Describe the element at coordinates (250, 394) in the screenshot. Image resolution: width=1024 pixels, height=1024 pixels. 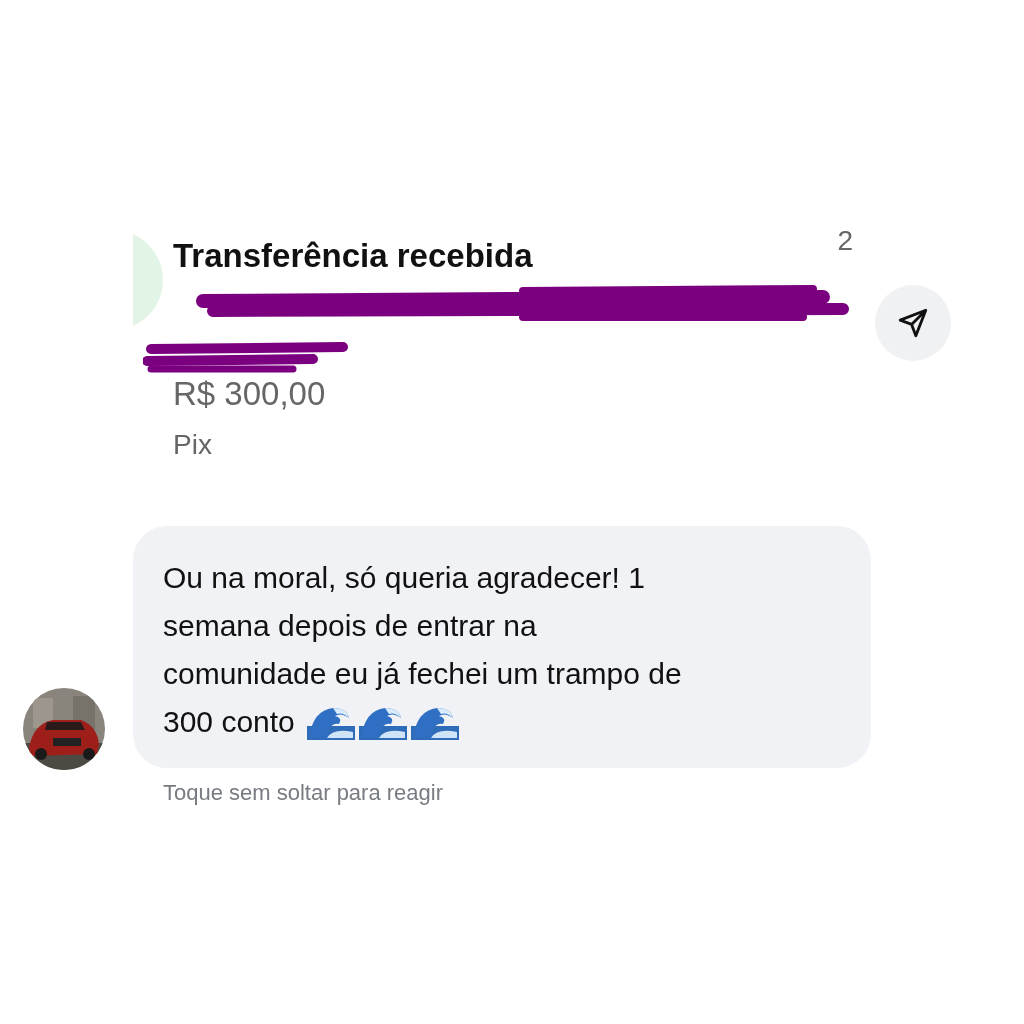
I see `transfer-amount: R$ 300,00` at that location.